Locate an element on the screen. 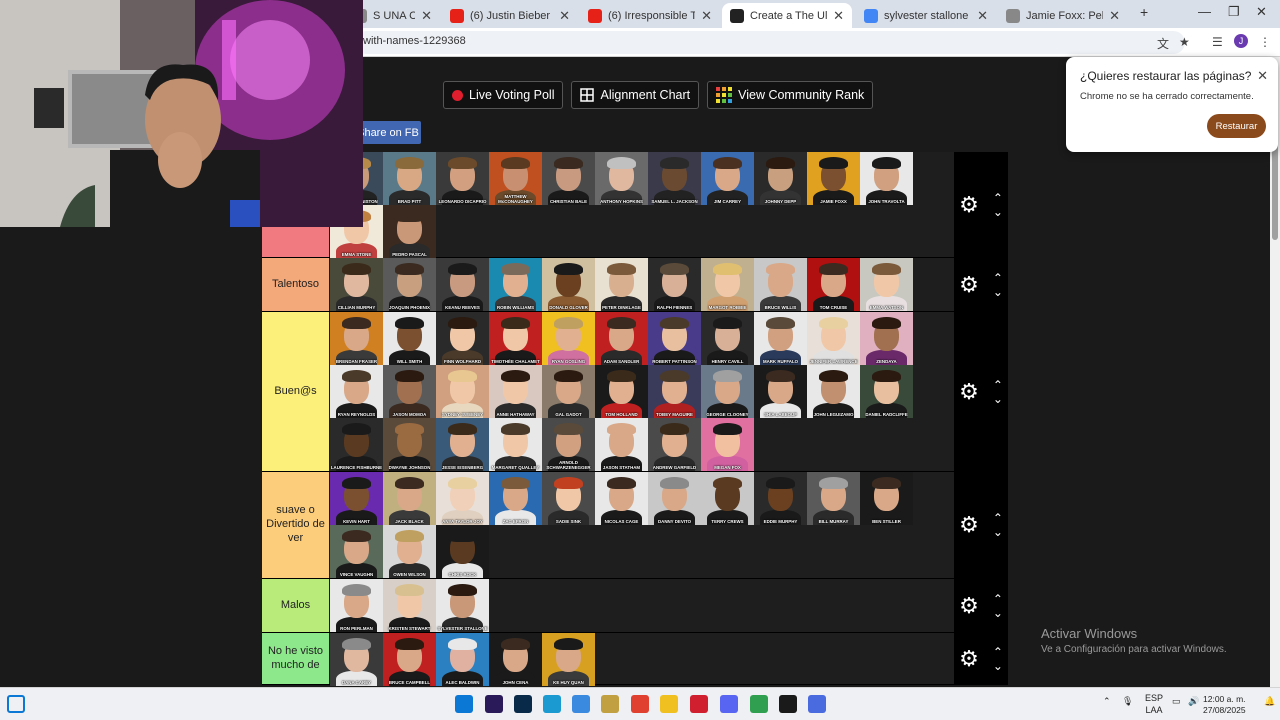 The width and height of the screenshot is (1280, 720). browser-tab: sylvester stallone PELICUL✕ is located at coordinates (926, 15).